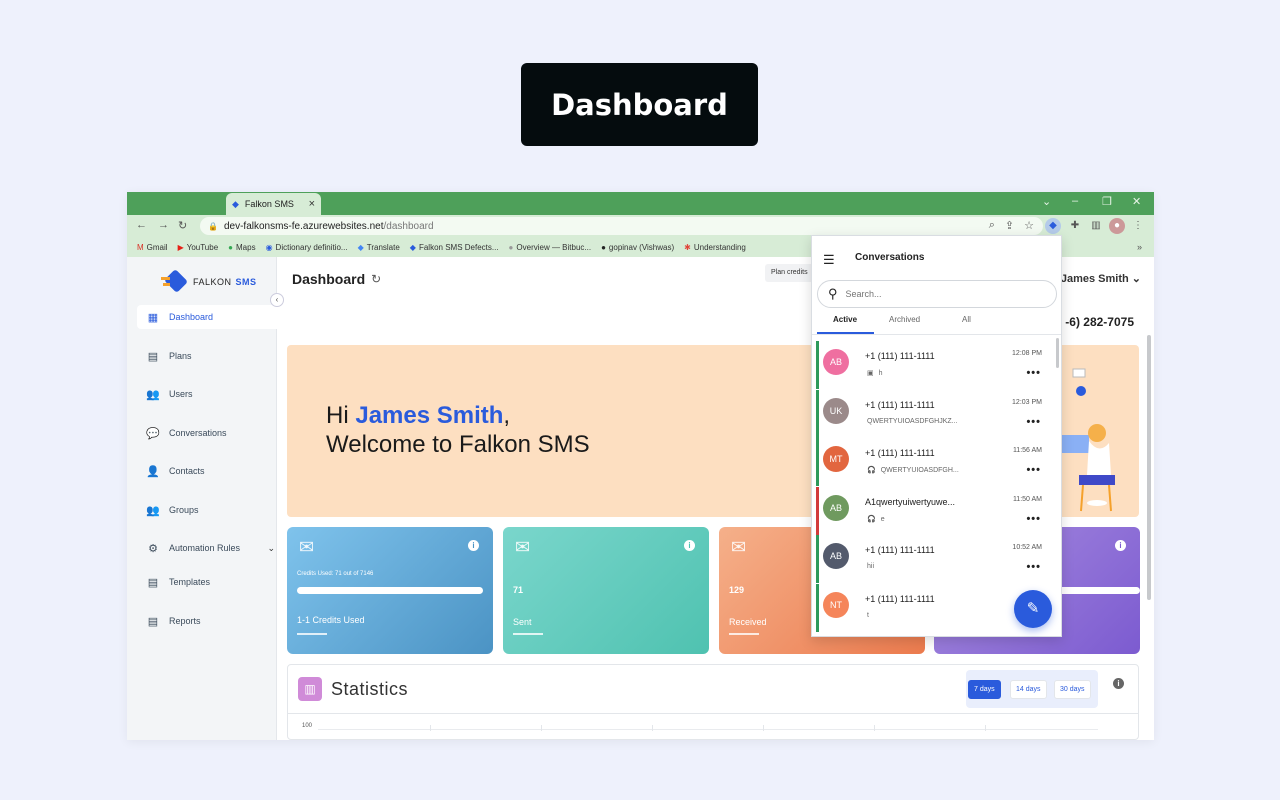 The height and width of the screenshot is (800, 1280). What do you see at coordinates (1107, 201) in the screenshot?
I see `restore-icon: ❐` at bounding box center [1107, 201].